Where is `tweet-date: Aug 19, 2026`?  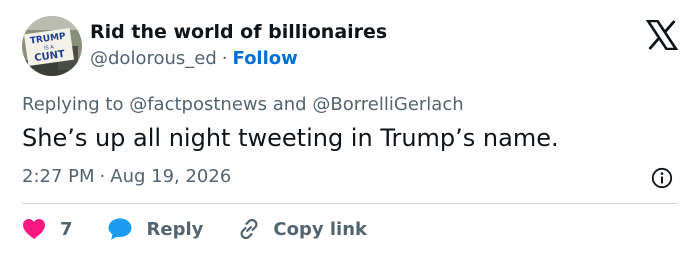
tweet-date: Aug 19, 2026 is located at coordinates (170, 176).